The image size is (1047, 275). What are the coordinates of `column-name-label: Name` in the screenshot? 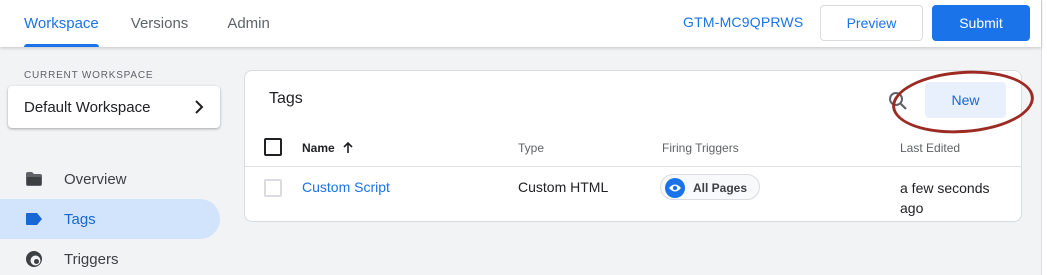 It's located at (318, 148).